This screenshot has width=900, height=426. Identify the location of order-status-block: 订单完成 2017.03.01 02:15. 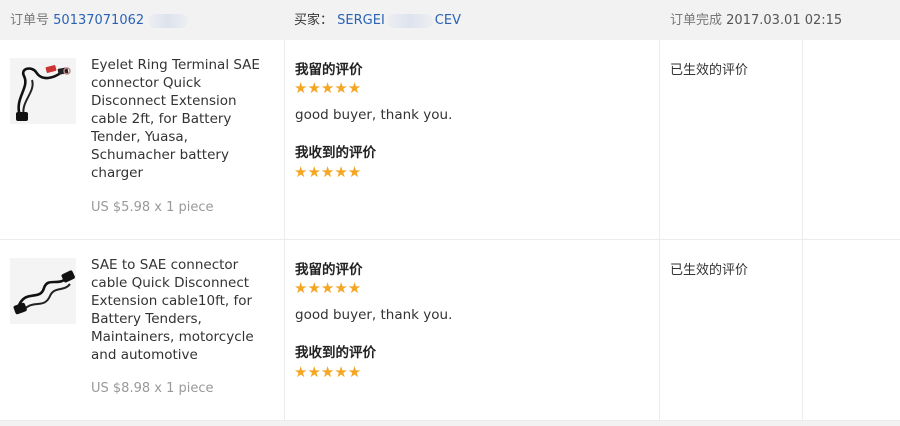
(756, 18).